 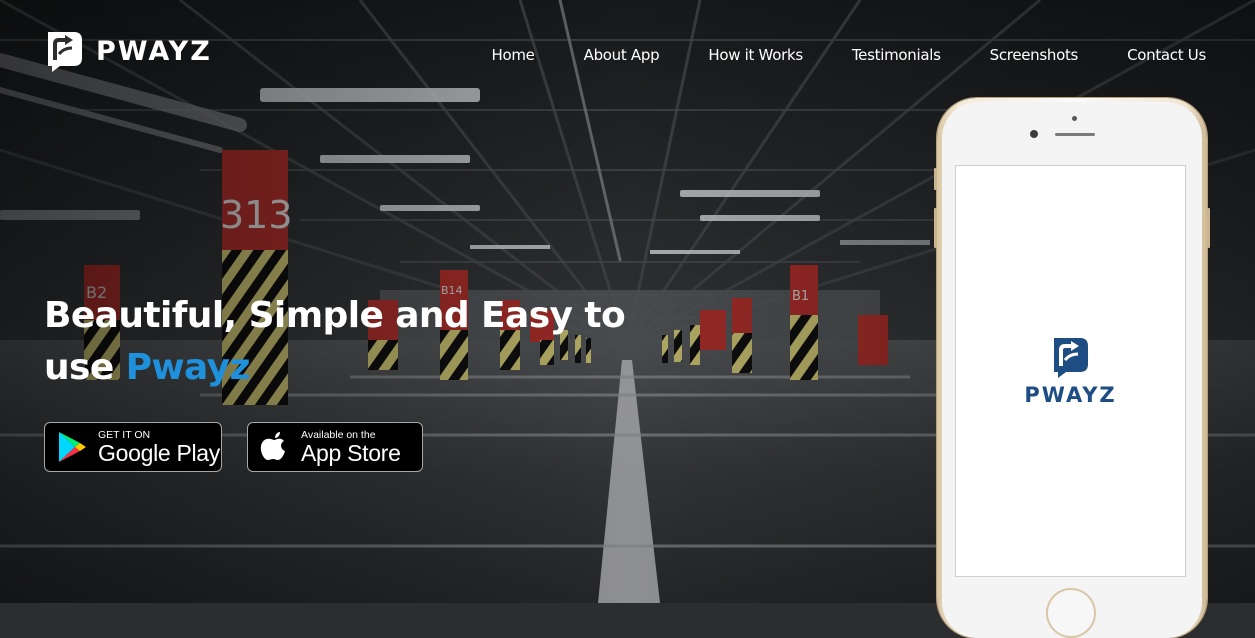 I want to click on phone-speaker, so click(x=1075, y=134).